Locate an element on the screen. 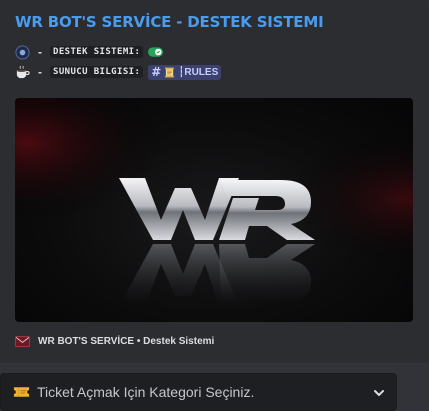 The image size is (429, 411). select-placeholder: Ticket Açmak Için Kategori Seçiniz. is located at coordinates (146, 392).